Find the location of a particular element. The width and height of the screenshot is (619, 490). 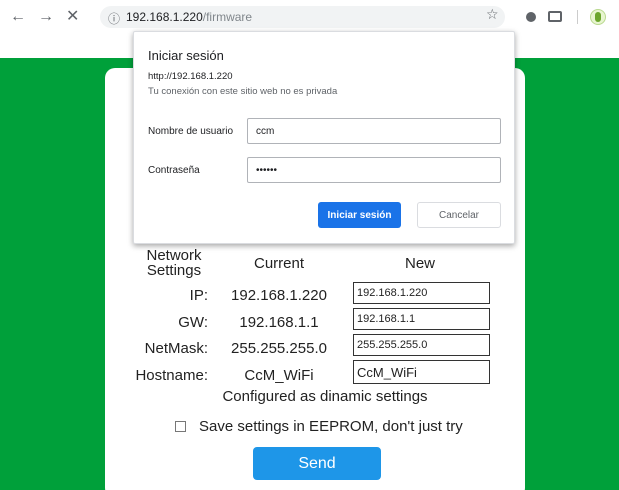

netmask-label: NetMask: is located at coordinates (176, 348).